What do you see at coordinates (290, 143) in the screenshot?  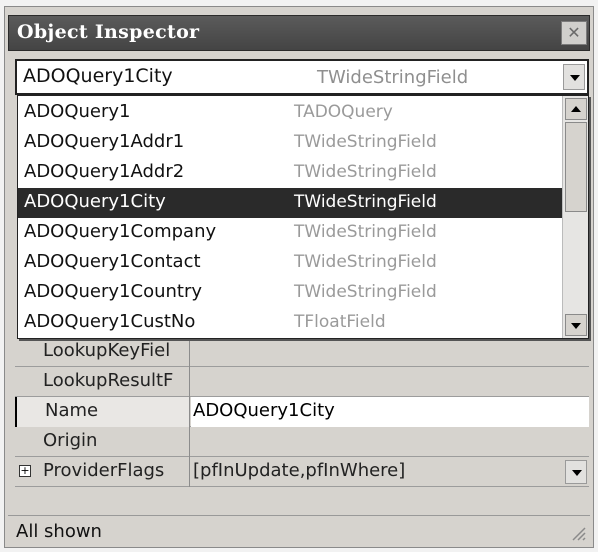 I see `dropdown-item: ADOQuery1Addr1 TWideStringField` at bounding box center [290, 143].